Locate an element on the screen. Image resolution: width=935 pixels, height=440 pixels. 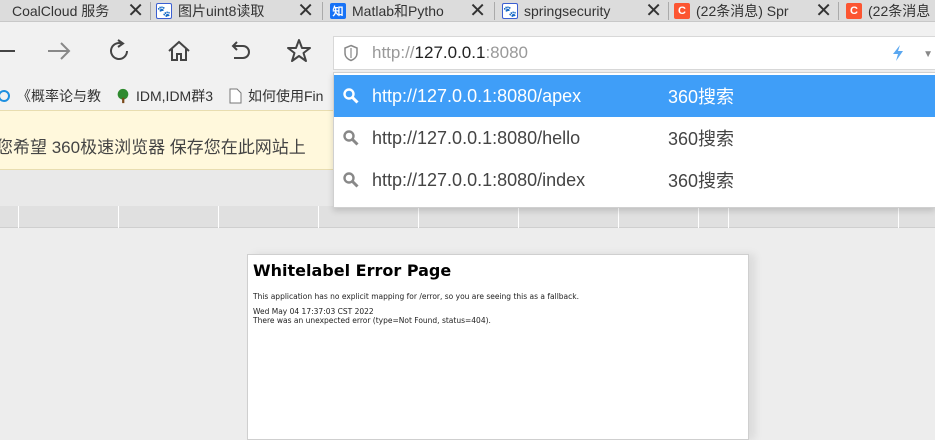
tab-title: 图片uint8读取 is located at coordinates (221, 11).